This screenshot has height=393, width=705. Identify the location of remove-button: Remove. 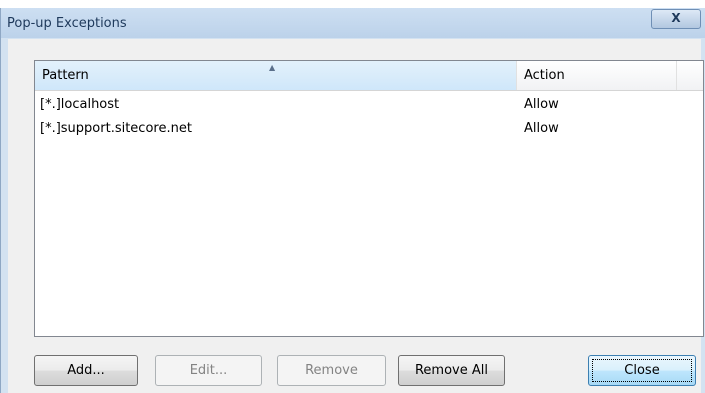
(331, 370).